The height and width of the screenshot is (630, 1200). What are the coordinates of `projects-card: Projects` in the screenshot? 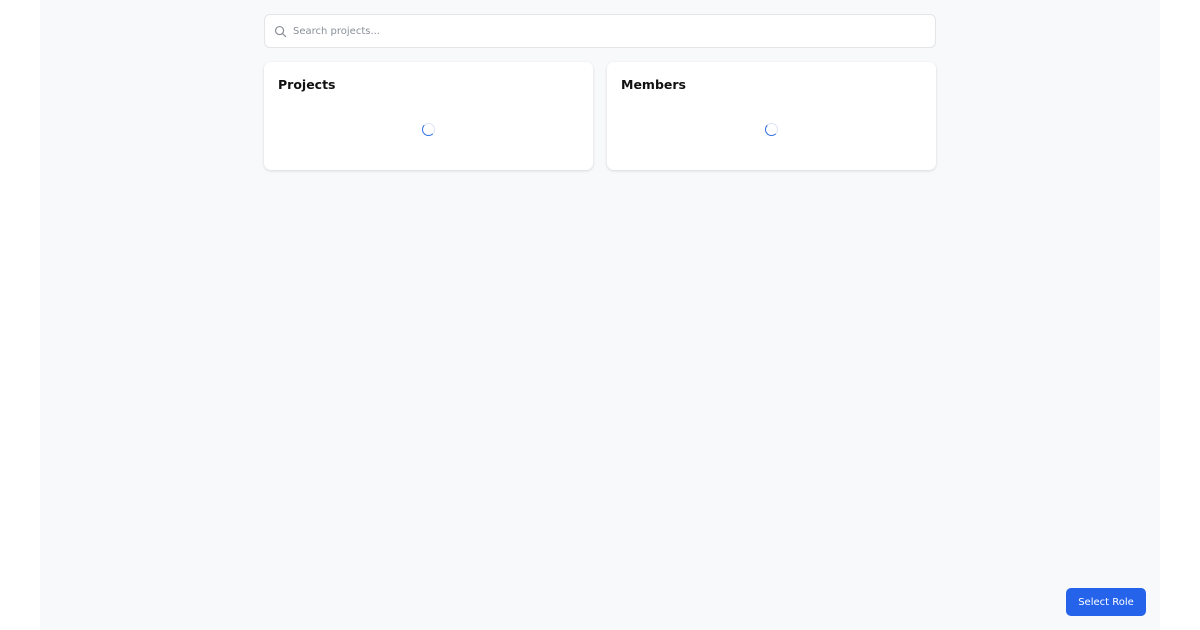 It's located at (428, 116).